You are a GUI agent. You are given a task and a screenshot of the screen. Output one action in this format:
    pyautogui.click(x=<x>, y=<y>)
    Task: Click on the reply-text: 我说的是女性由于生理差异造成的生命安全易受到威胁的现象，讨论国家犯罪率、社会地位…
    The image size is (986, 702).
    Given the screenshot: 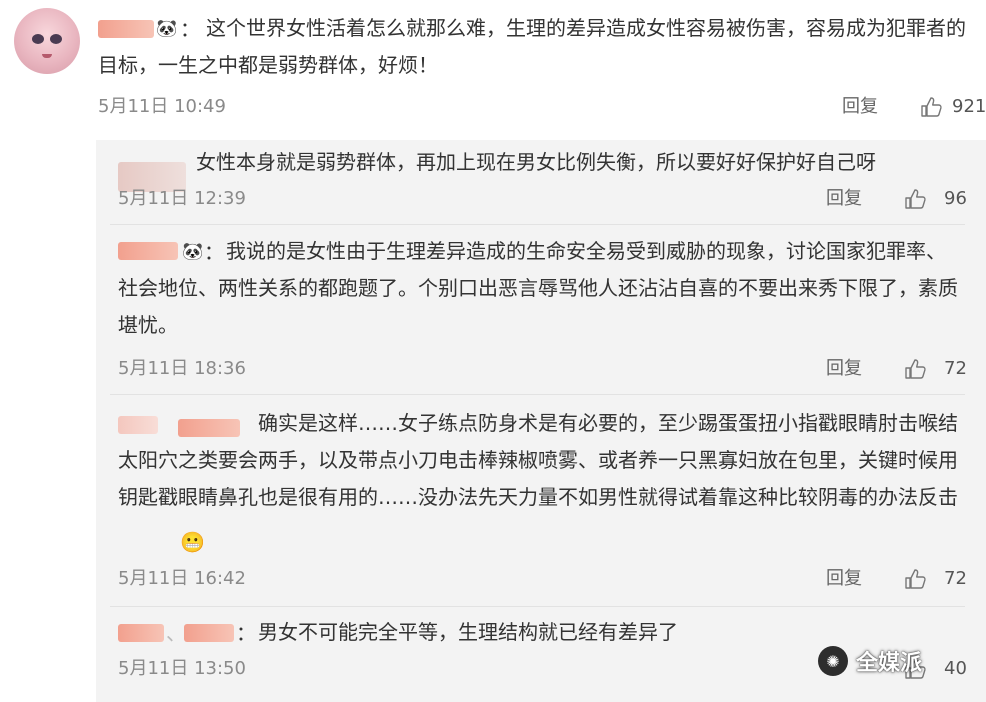 What is the action you would take?
    pyautogui.click(x=538, y=288)
    